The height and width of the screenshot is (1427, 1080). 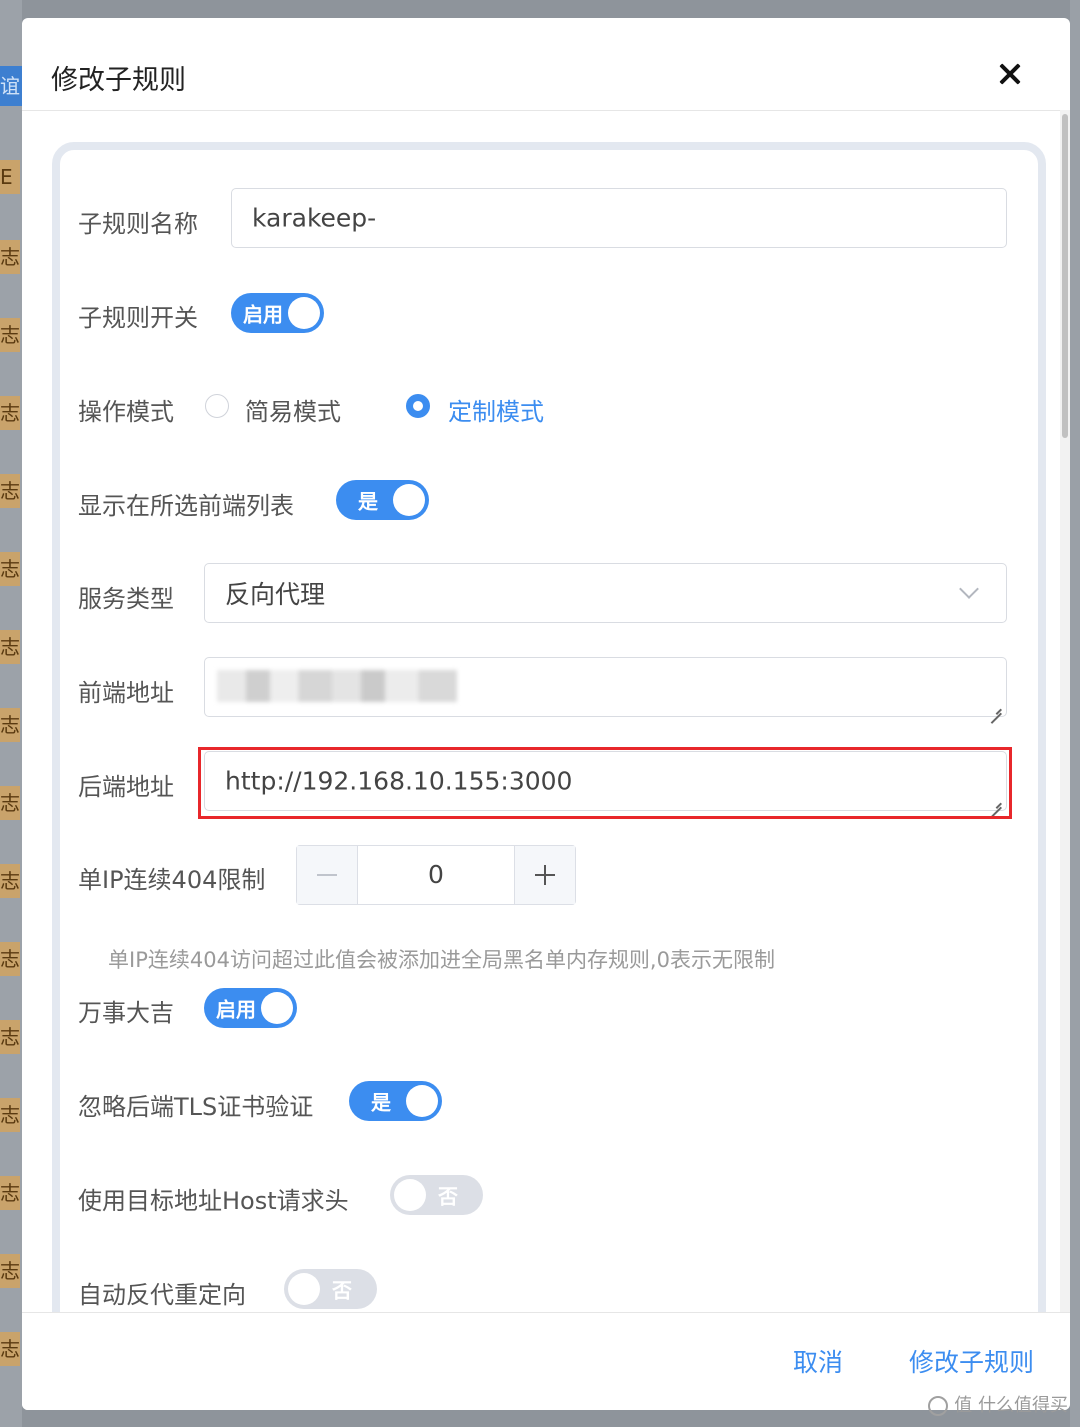 I want to click on ignore-tls-toggle: 是, so click(x=395, y=1101).